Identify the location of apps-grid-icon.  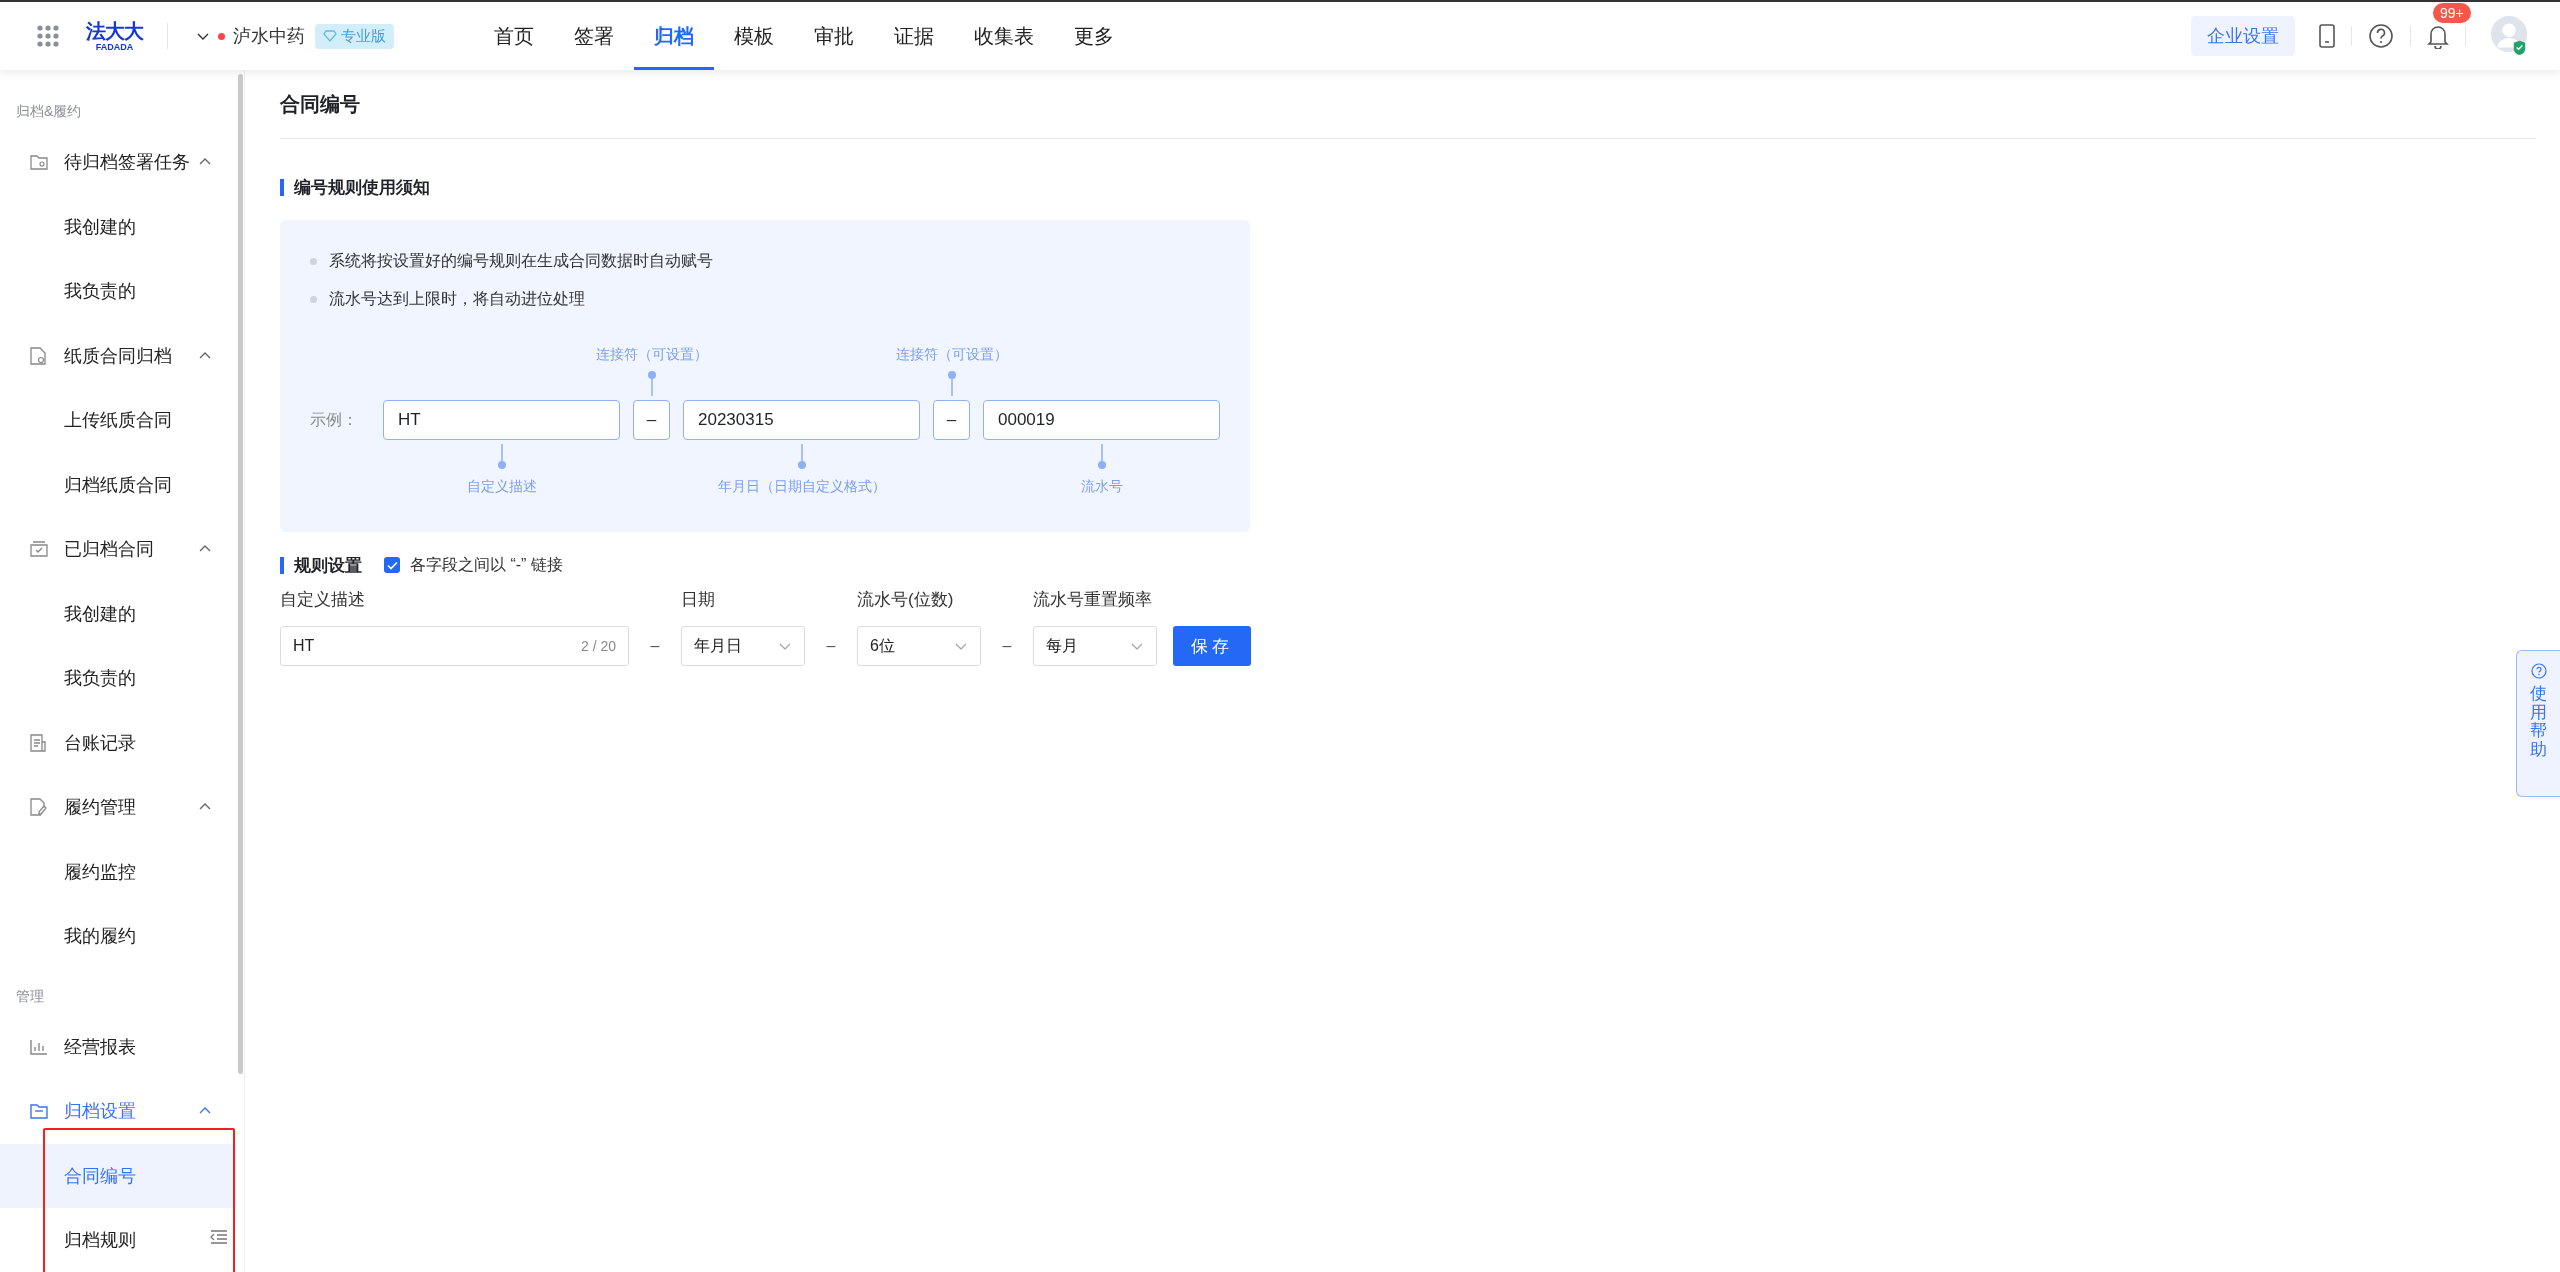
(48, 36).